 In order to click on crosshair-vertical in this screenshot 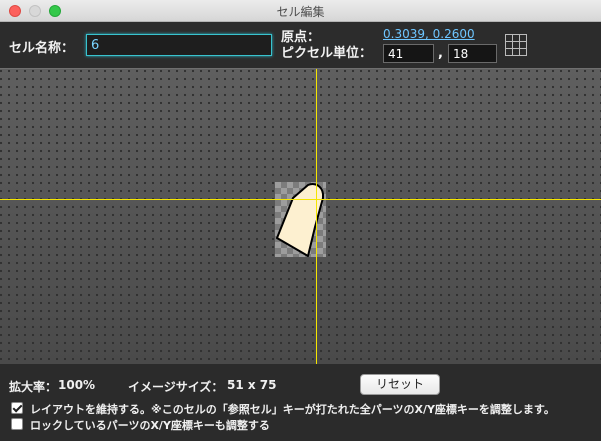, I will do `click(316, 216)`.